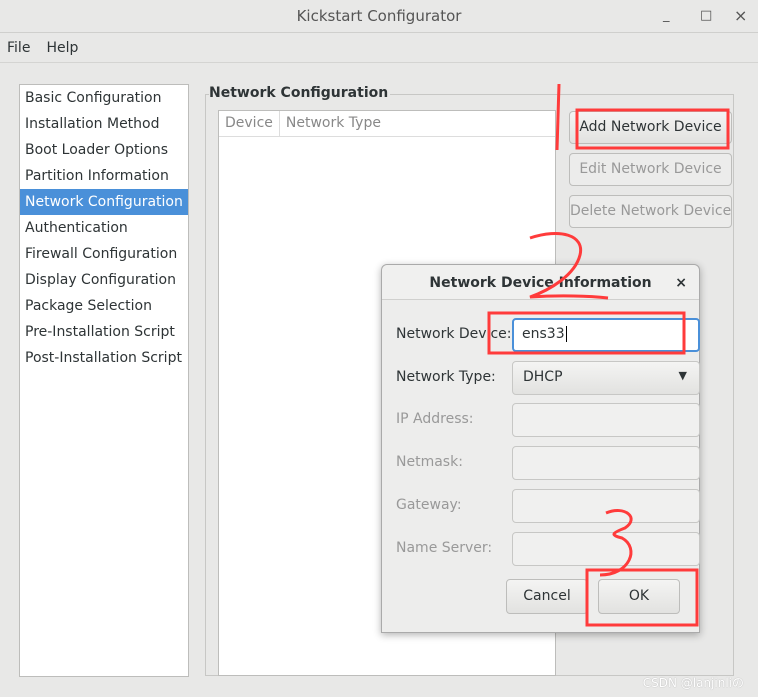  Describe the element at coordinates (543, 334) in the screenshot. I see `network-device-value: ens33` at that location.